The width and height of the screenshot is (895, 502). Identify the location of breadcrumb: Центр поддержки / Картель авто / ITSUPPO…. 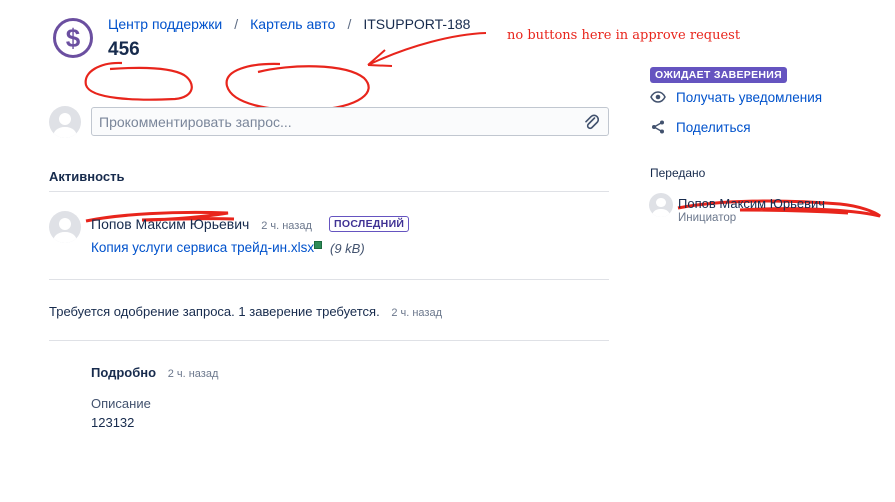
(289, 24).